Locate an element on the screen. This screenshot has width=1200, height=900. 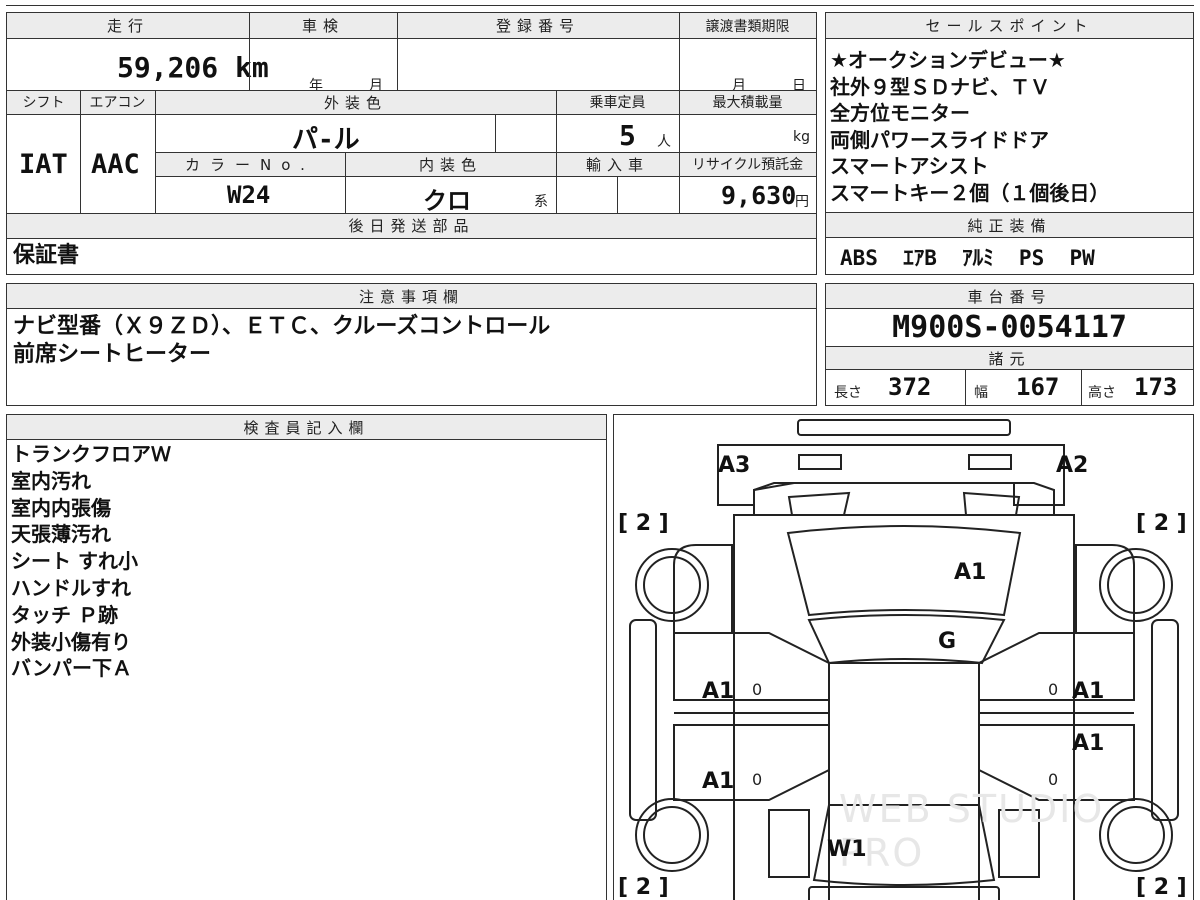
interior-color-value: クロ is located at coordinates (447, 201).